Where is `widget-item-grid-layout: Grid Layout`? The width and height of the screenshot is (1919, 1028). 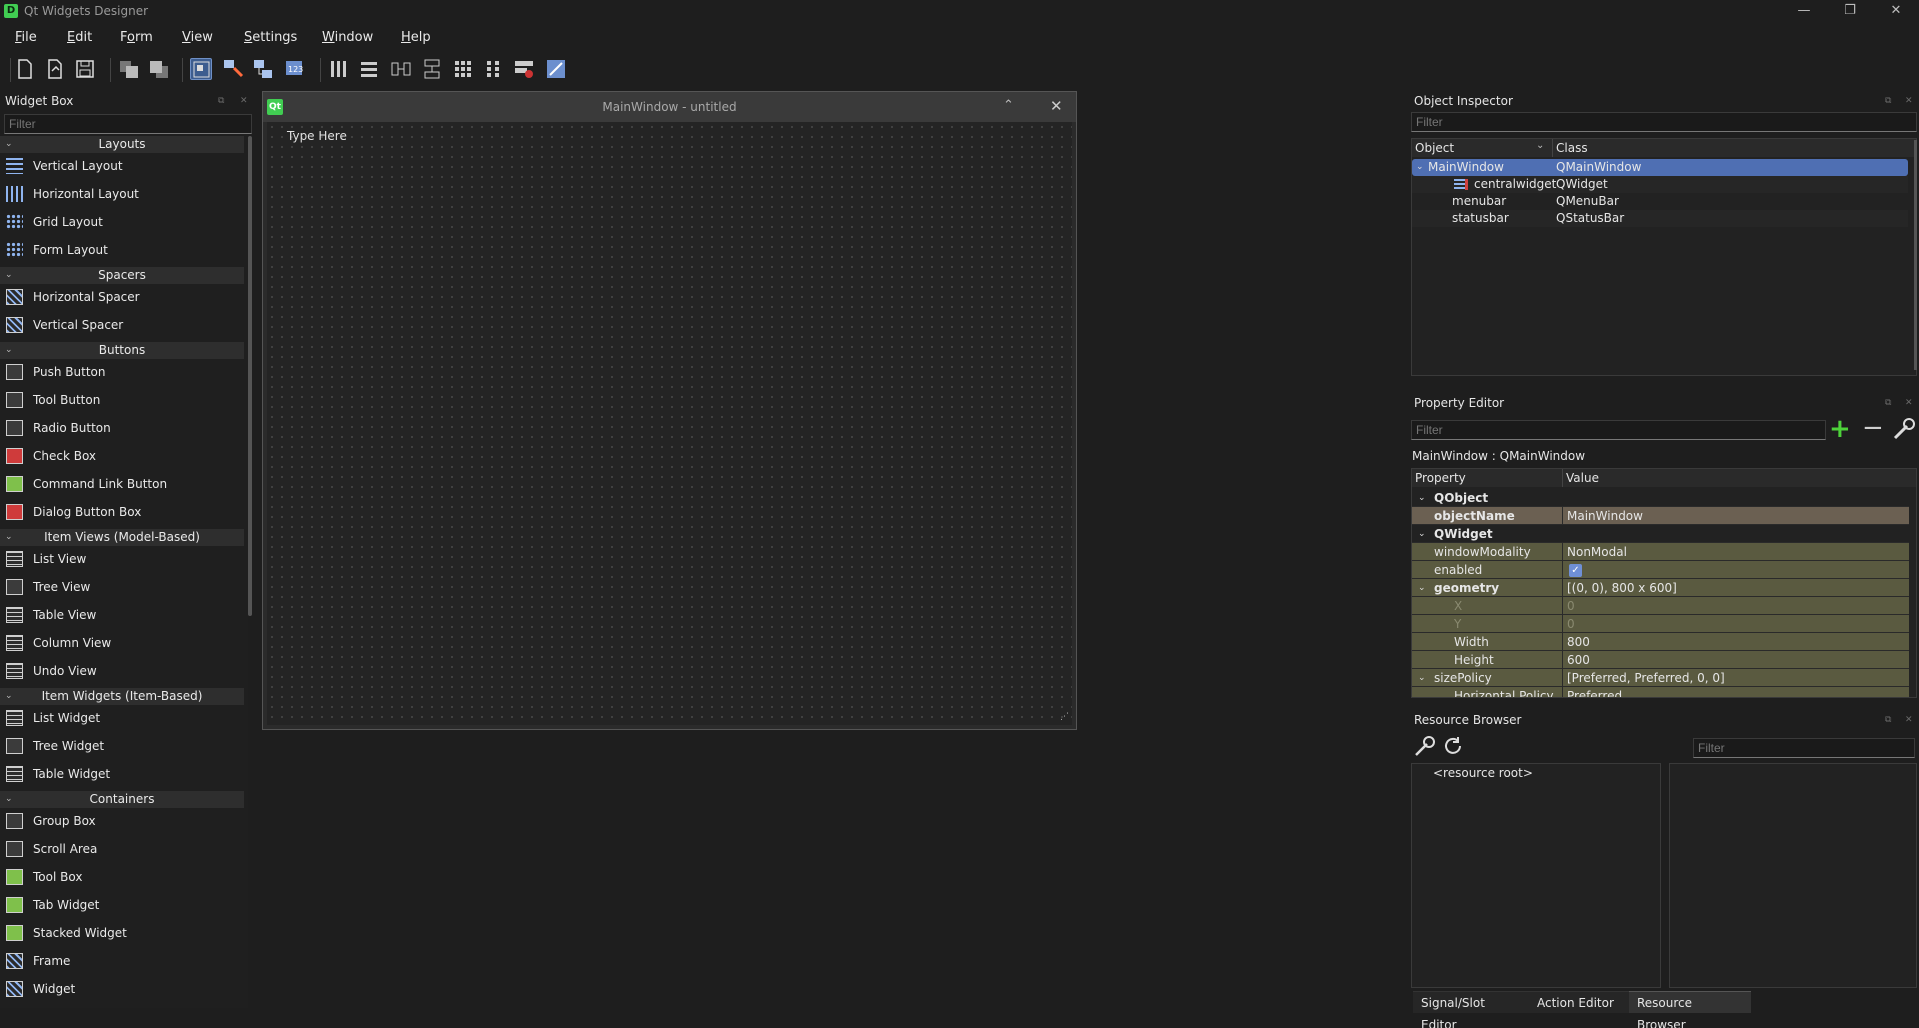
widget-item-grid-layout: Grid Layout is located at coordinates (125, 222).